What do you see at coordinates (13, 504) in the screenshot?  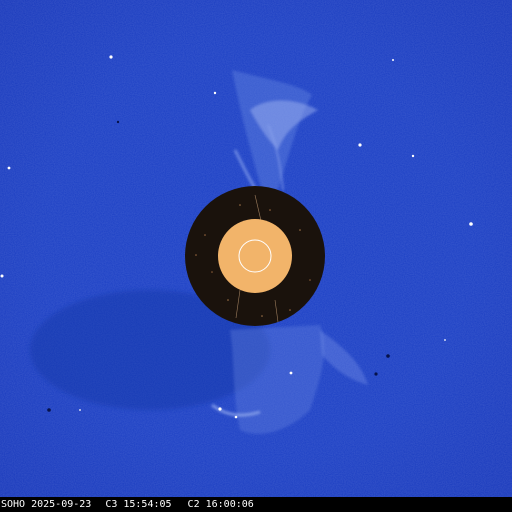 I see `observatory-label: SOHO` at bounding box center [13, 504].